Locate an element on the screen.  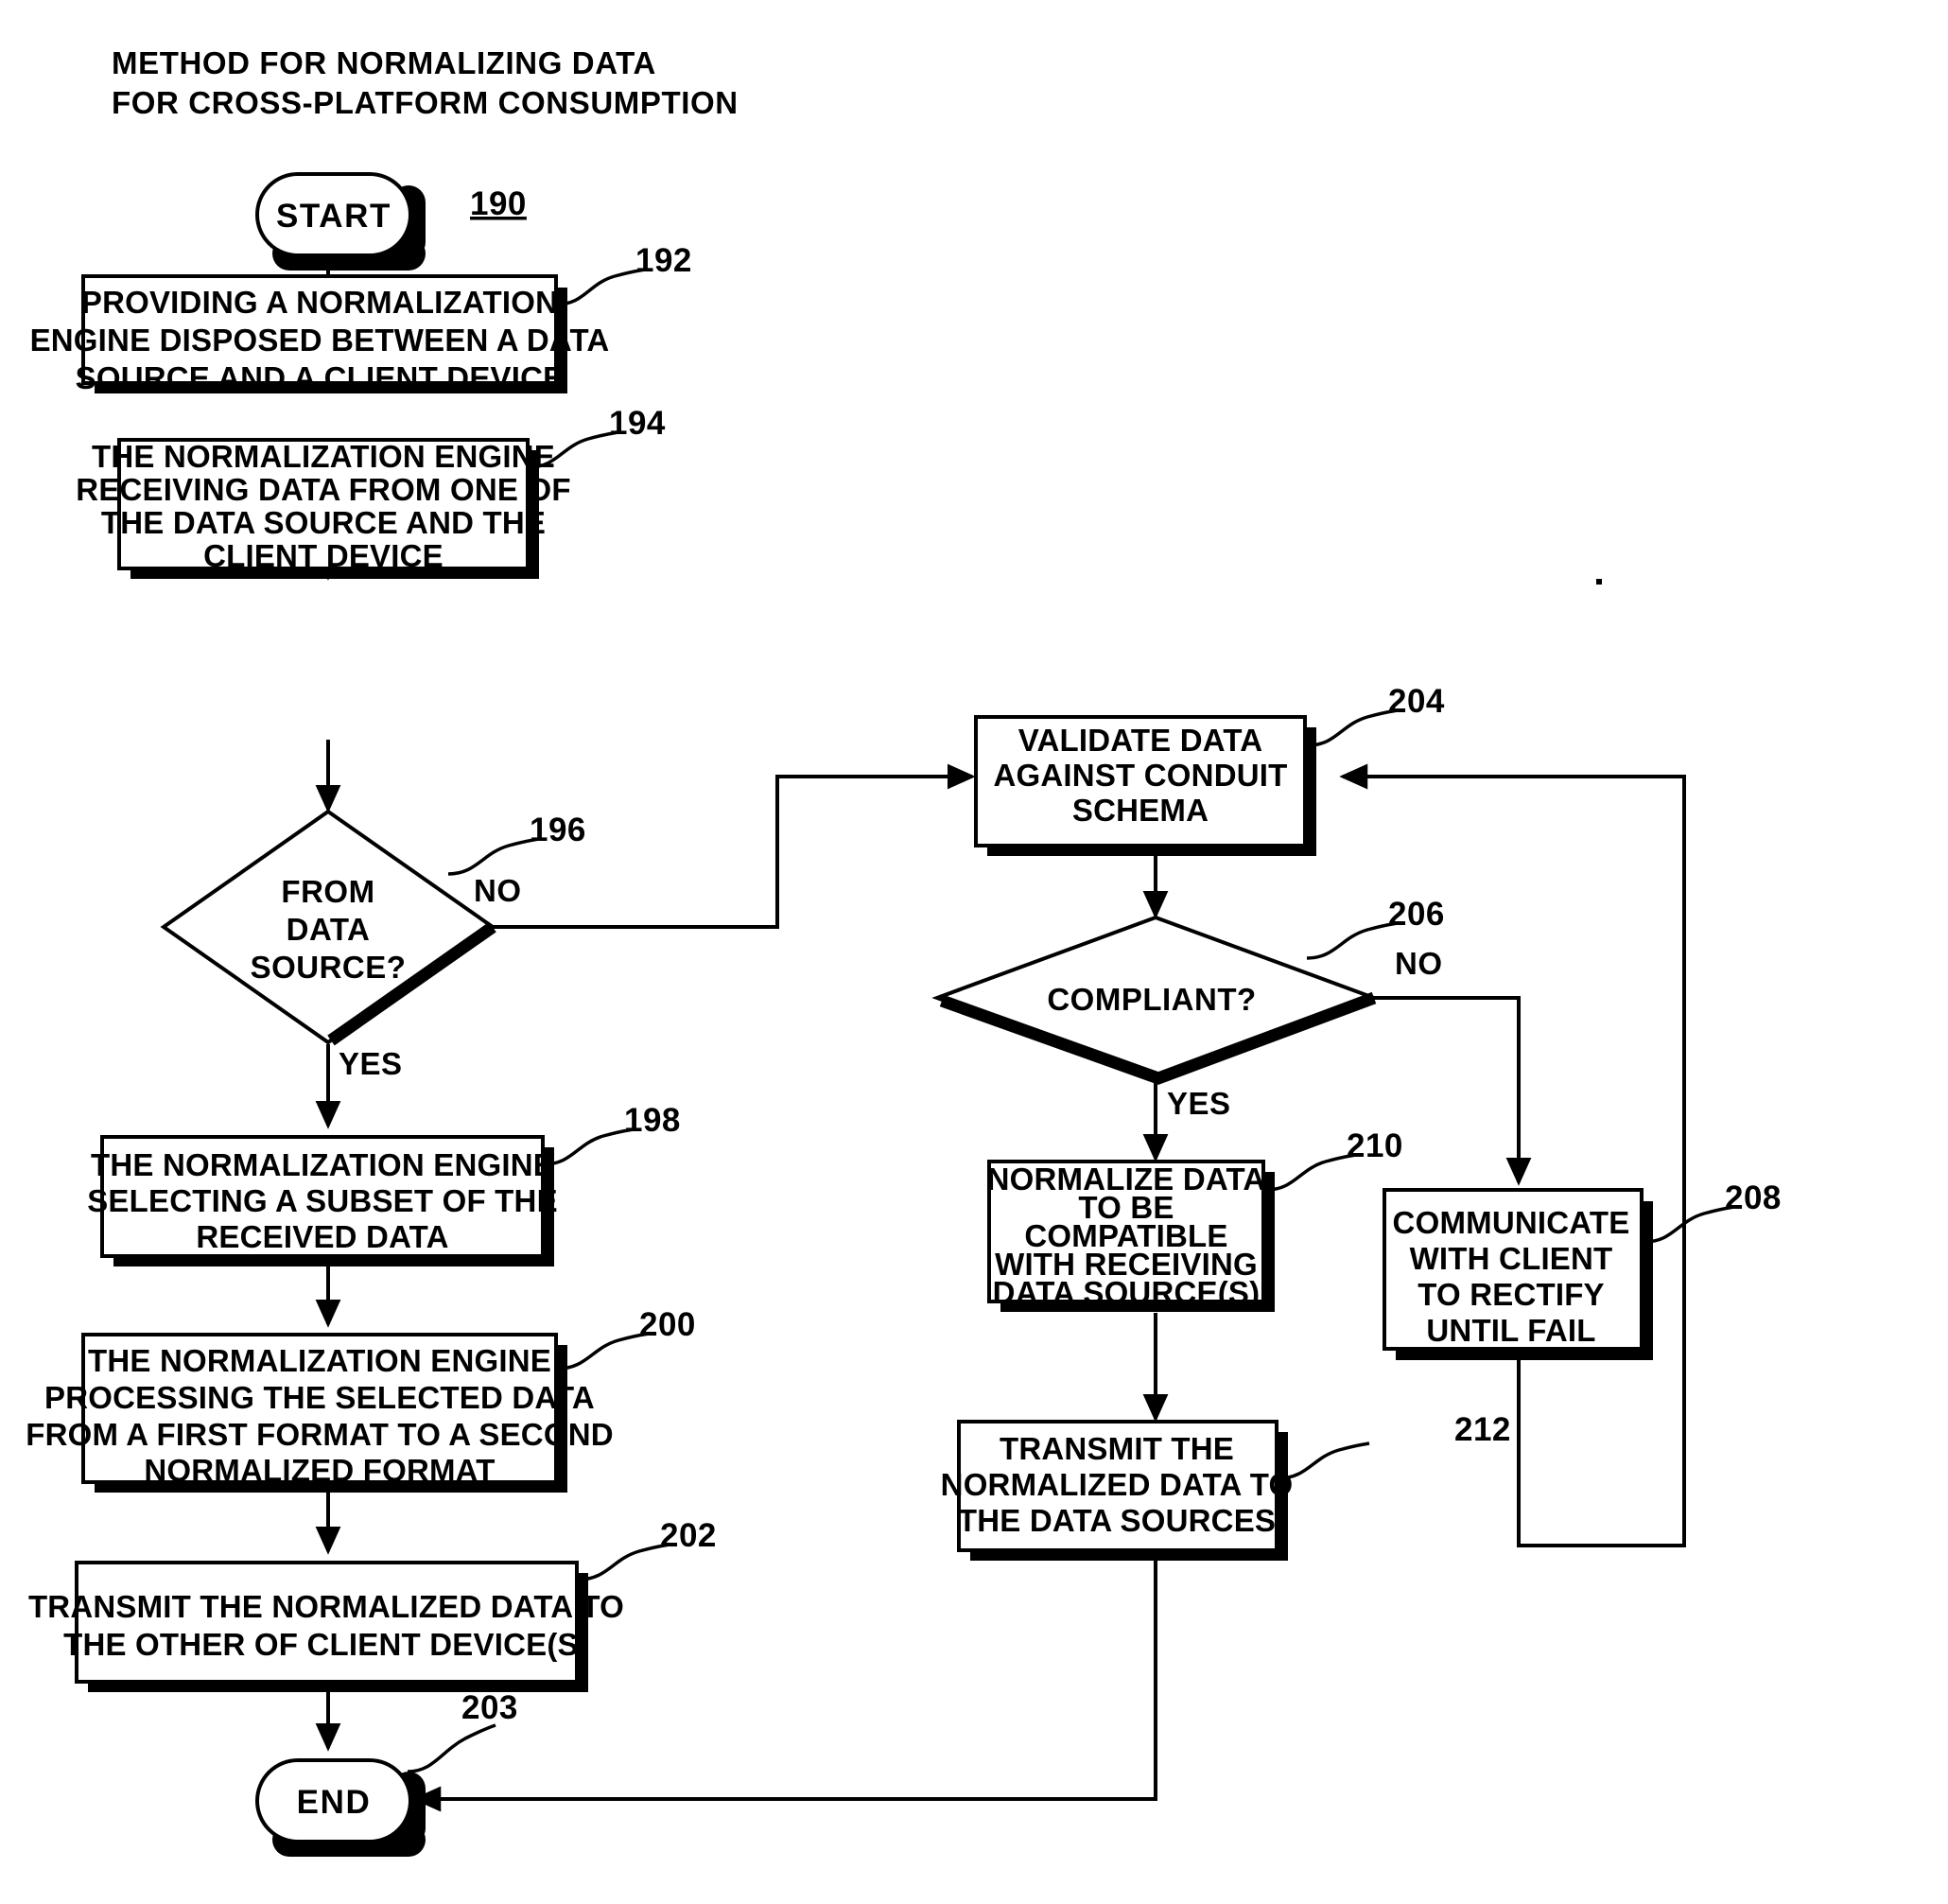
box194-line-0: THE NORMALIZATION ENGINE is located at coordinates (323, 456).